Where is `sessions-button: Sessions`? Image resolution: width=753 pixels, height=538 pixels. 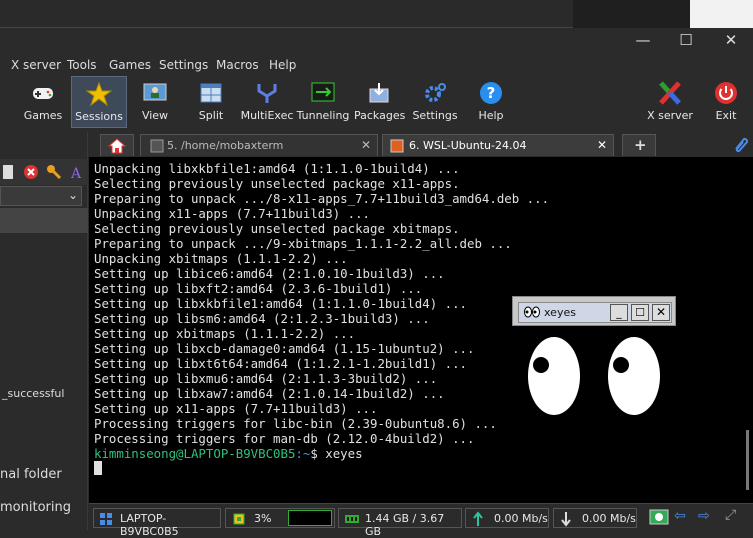 sessions-button: Sessions is located at coordinates (99, 102).